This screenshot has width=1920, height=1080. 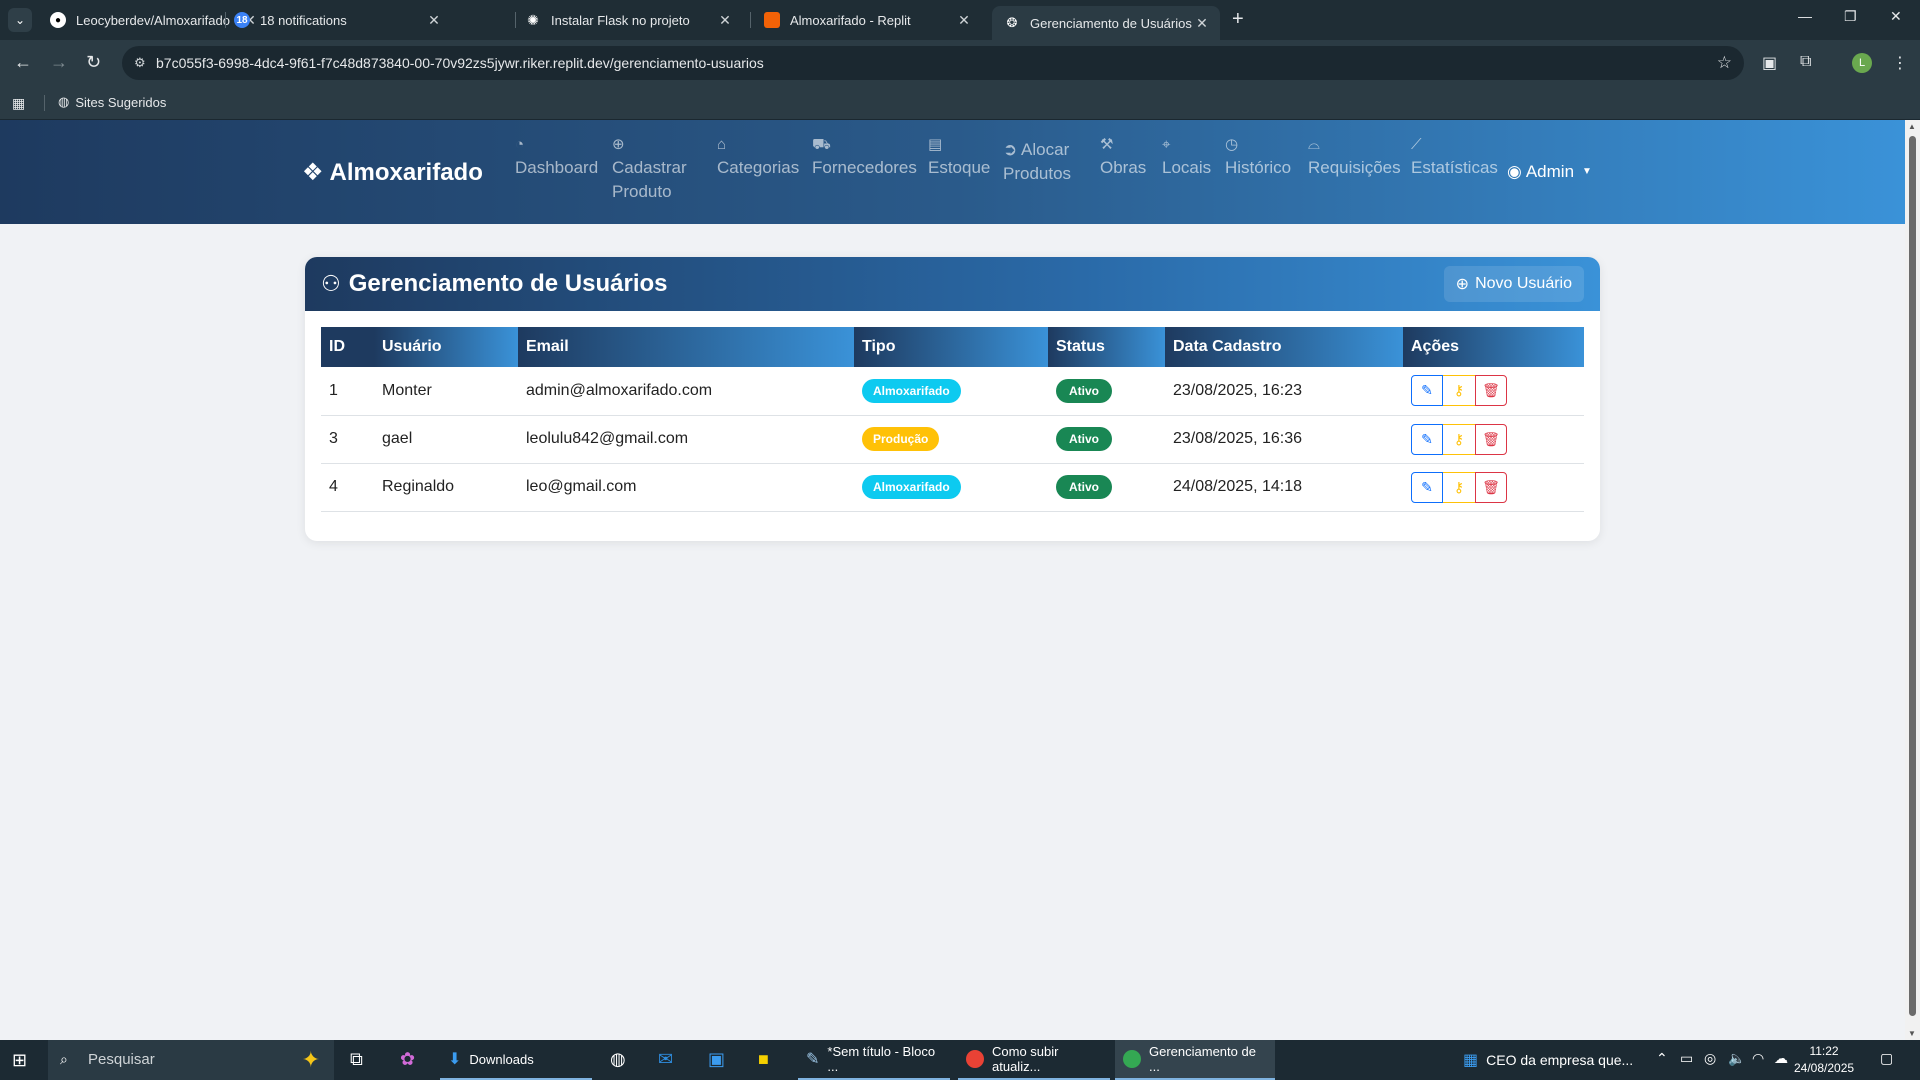 I want to click on cell-actions: ✎ ⚷ 🗑, so click(x=1493, y=487).